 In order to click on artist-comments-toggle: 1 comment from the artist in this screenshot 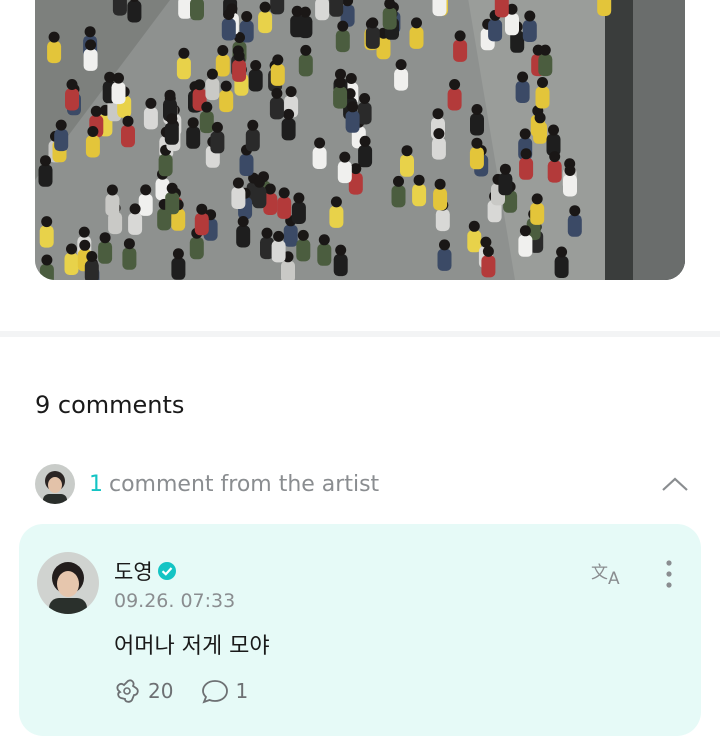, I will do `click(362, 484)`.